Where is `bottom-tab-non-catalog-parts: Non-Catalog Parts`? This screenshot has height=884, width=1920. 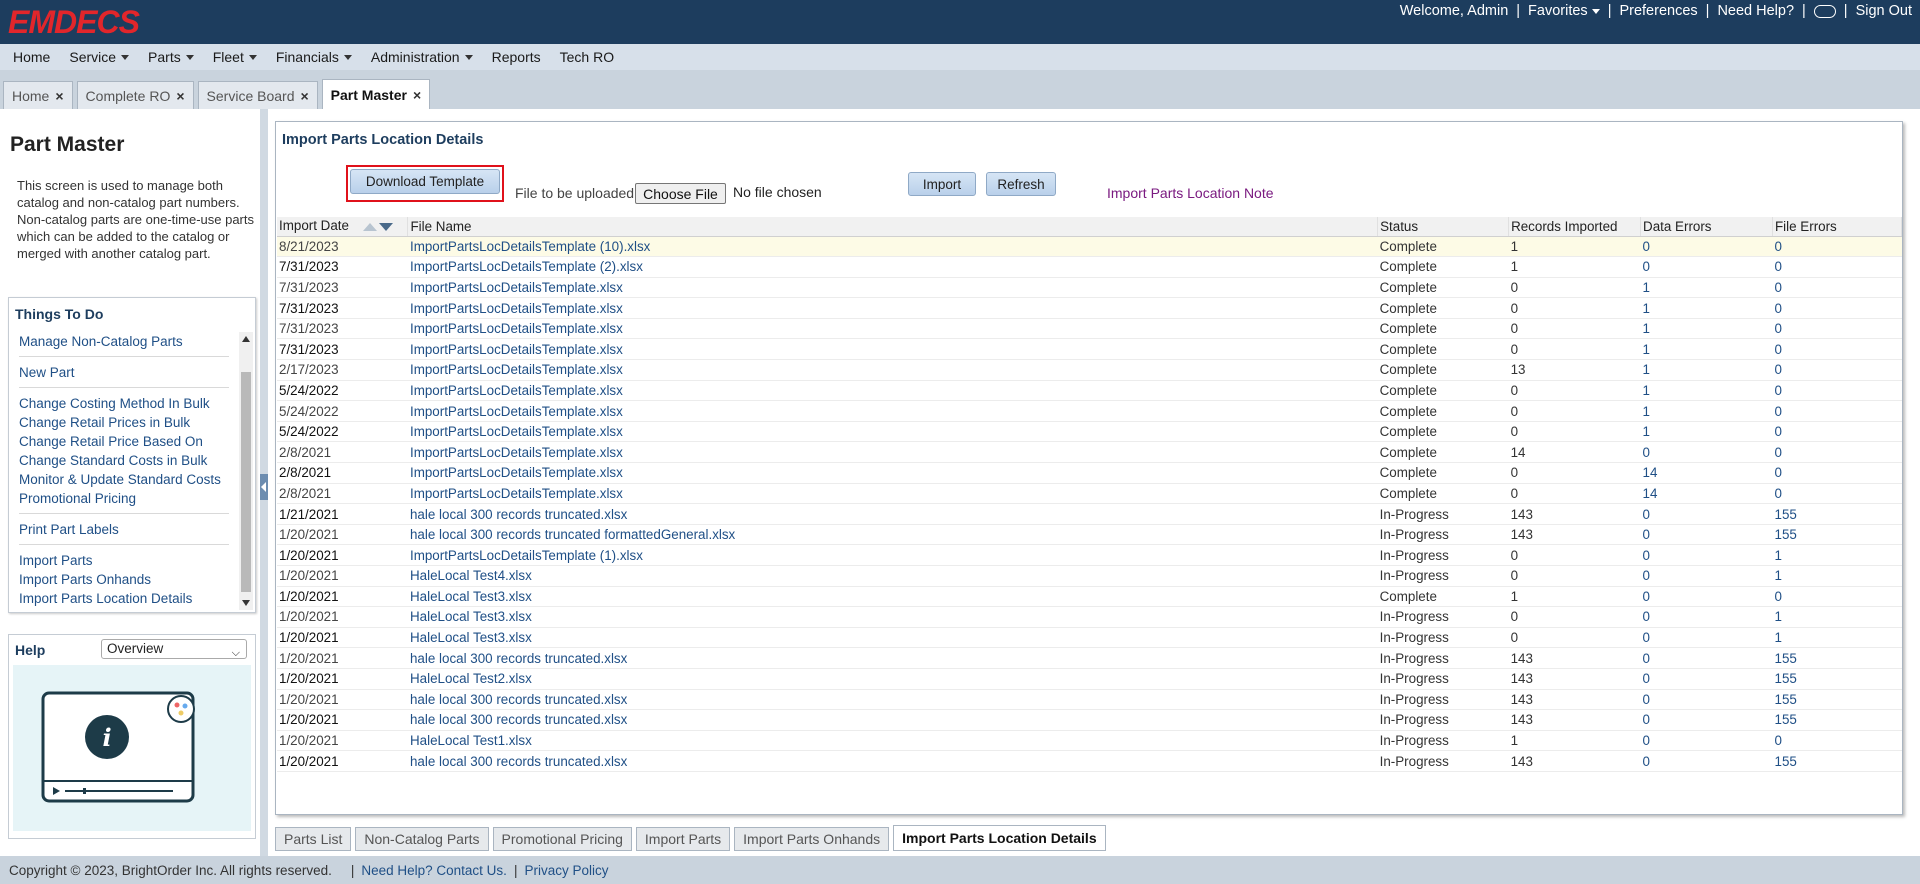
bottom-tab-non-catalog-parts: Non-Catalog Parts is located at coordinates (422, 839).